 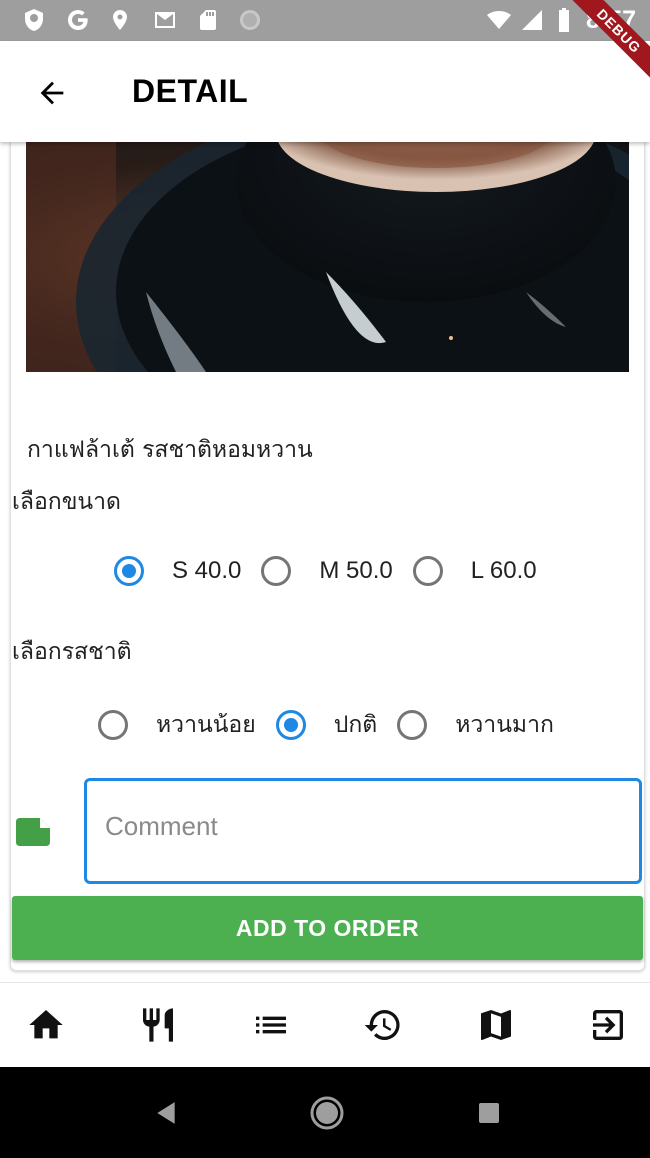 I want to click on size-option-label: S 40.0, so click(x=207, y=570).